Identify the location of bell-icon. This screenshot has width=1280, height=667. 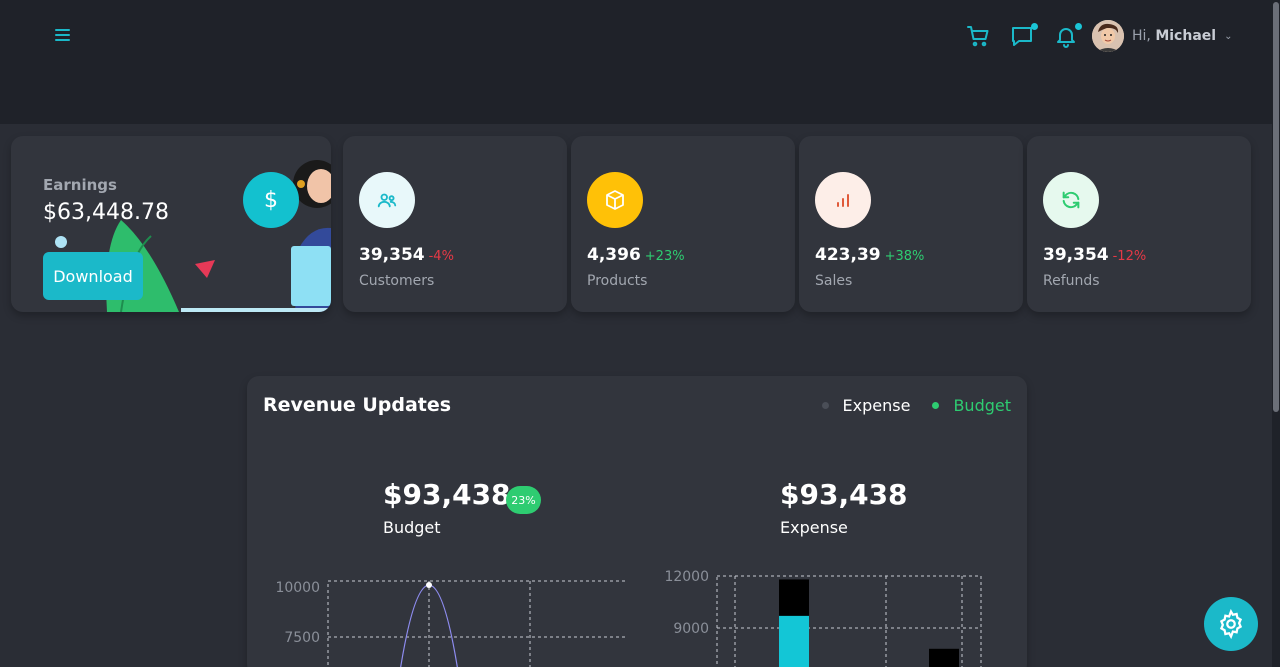
(1068, 36).